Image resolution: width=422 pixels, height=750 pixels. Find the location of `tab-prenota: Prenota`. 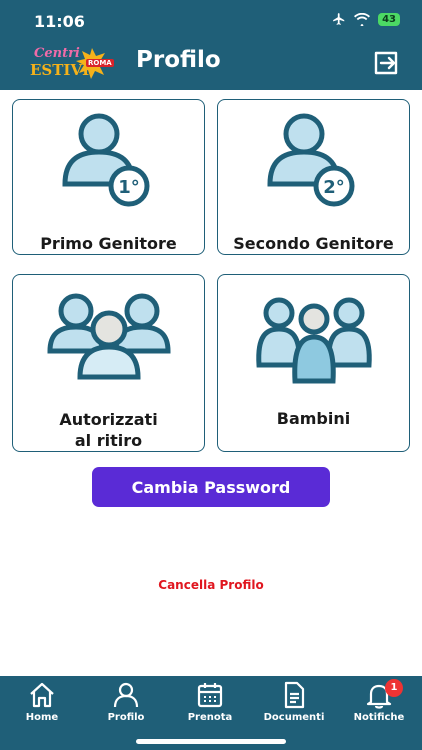

tab-prenota: Prenota is located at coordinates (210, 705).